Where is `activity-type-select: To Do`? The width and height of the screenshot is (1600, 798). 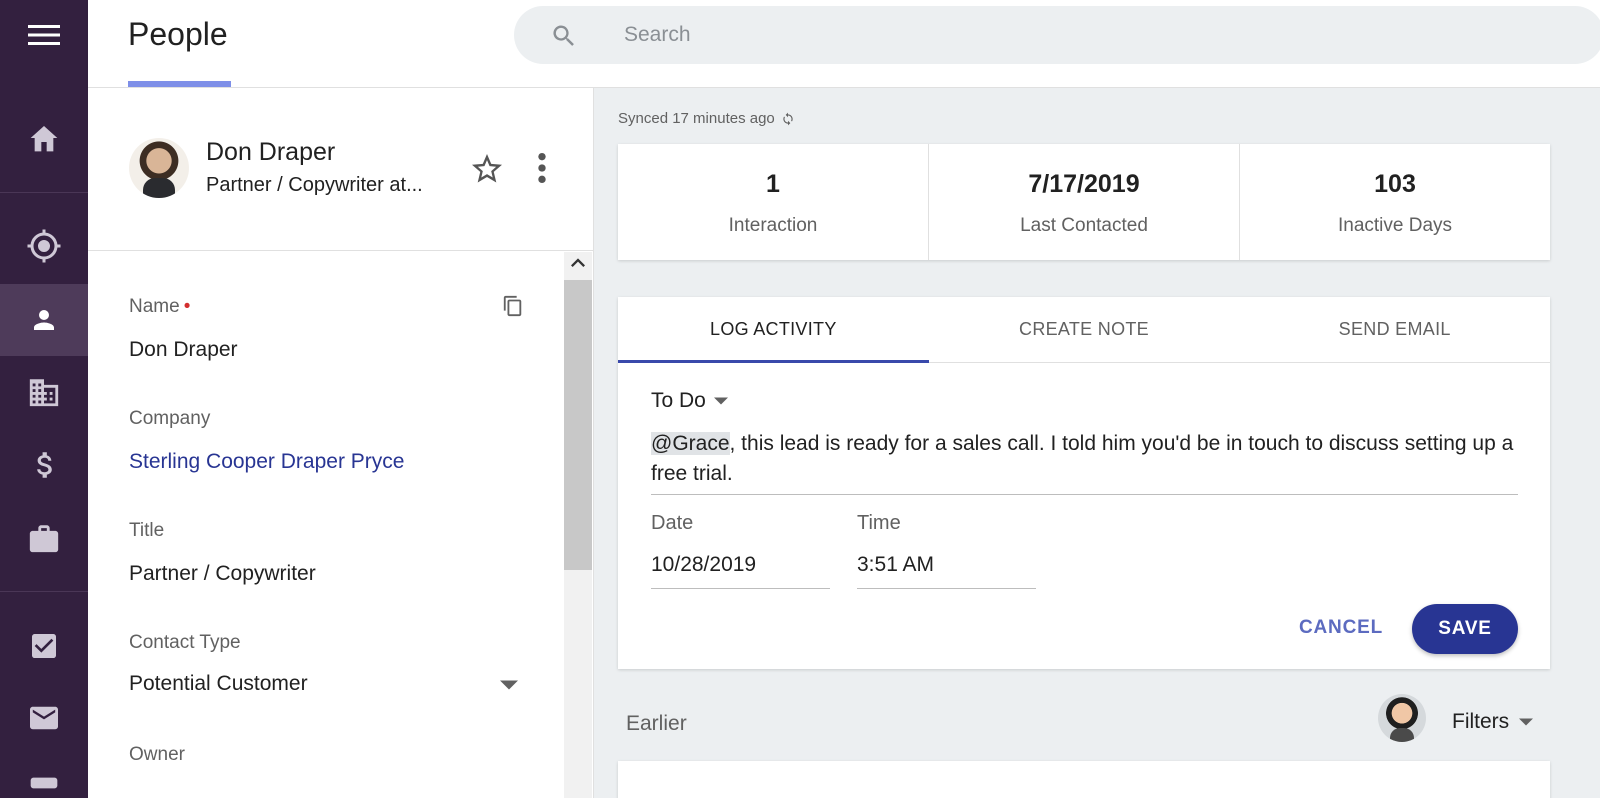 activity-type-select: To Do is located at coordinates (689, 401).